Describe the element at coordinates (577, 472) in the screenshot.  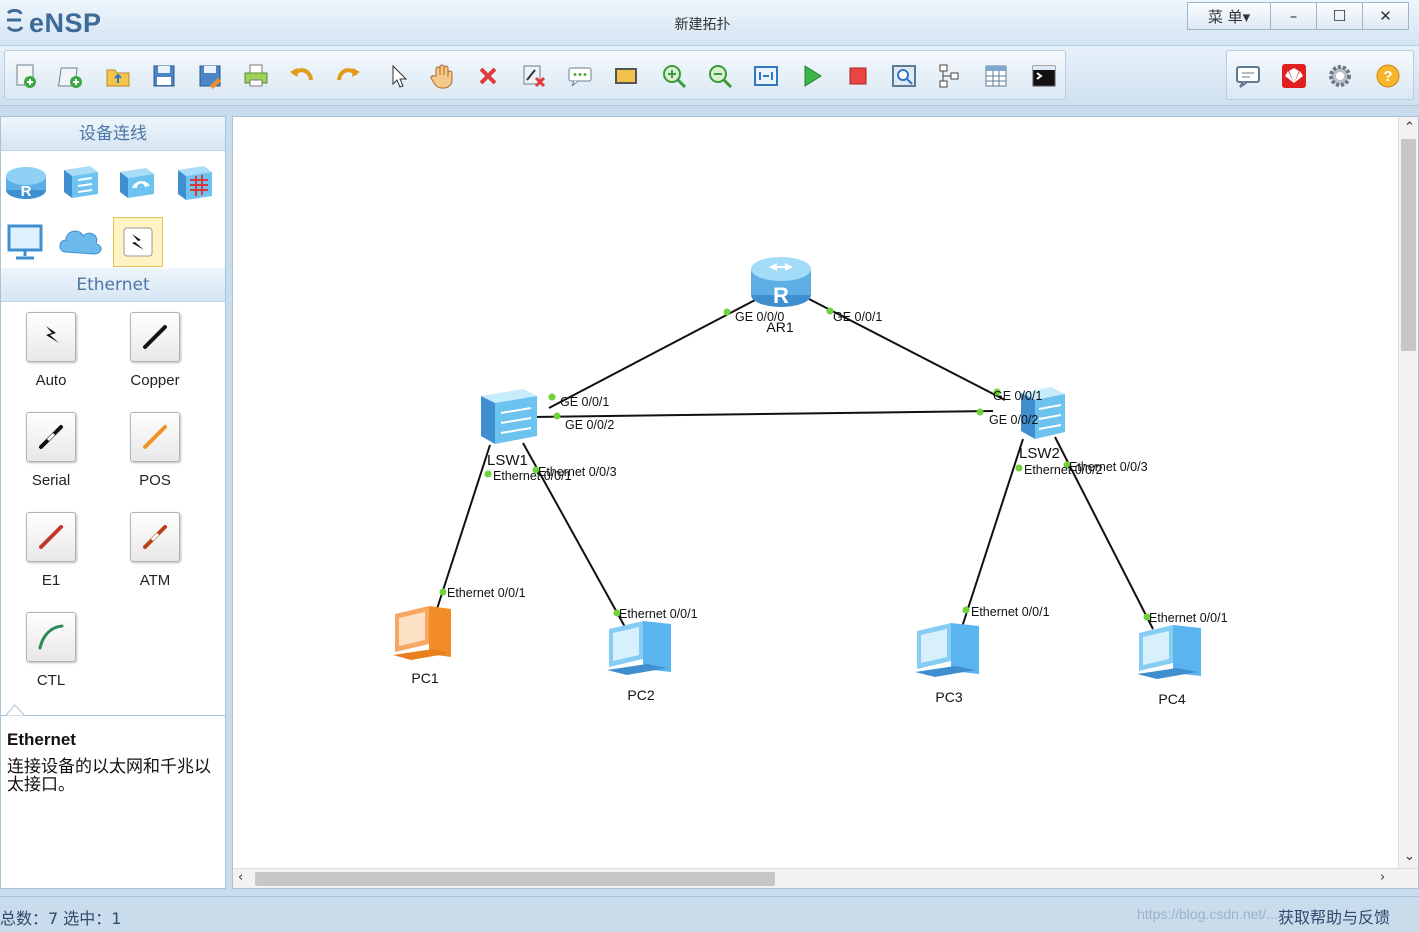
I see `port-label: Ethernet 0/0/3` at that location.